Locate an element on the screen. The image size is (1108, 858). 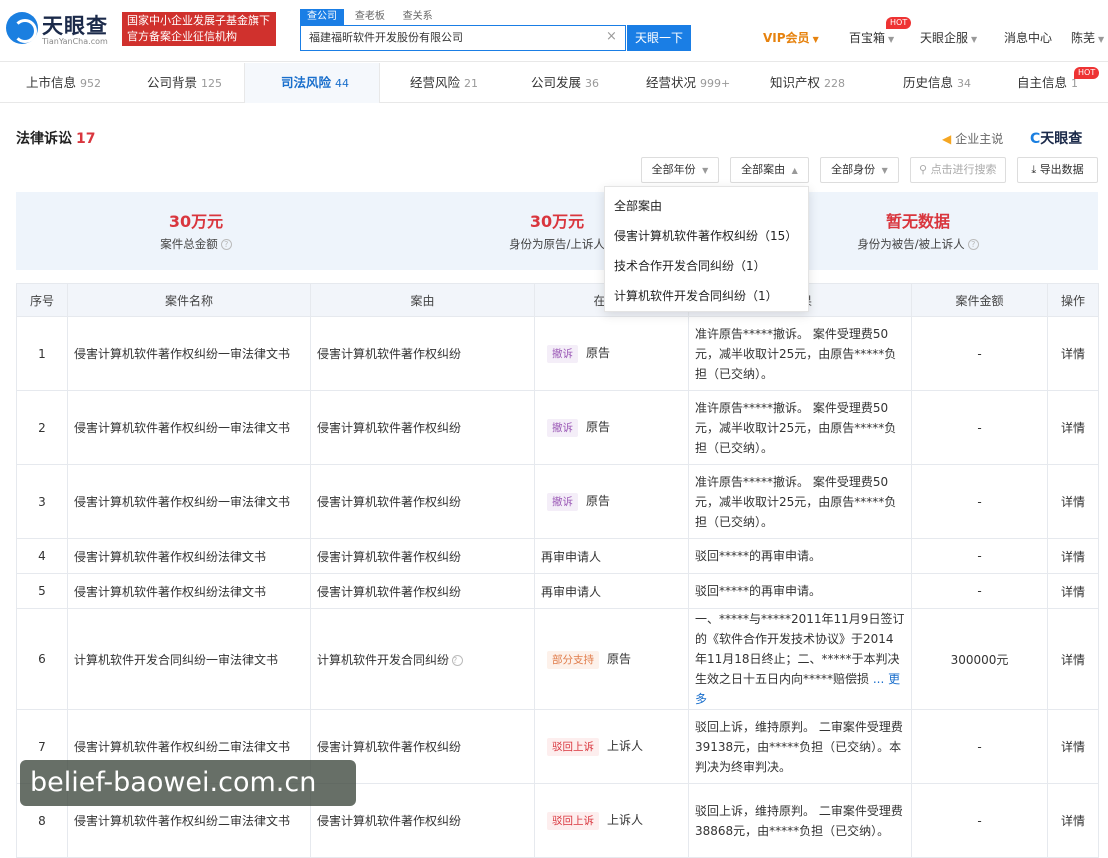
search-tab-relation: 查关系 is located at coordinates (418, 17).